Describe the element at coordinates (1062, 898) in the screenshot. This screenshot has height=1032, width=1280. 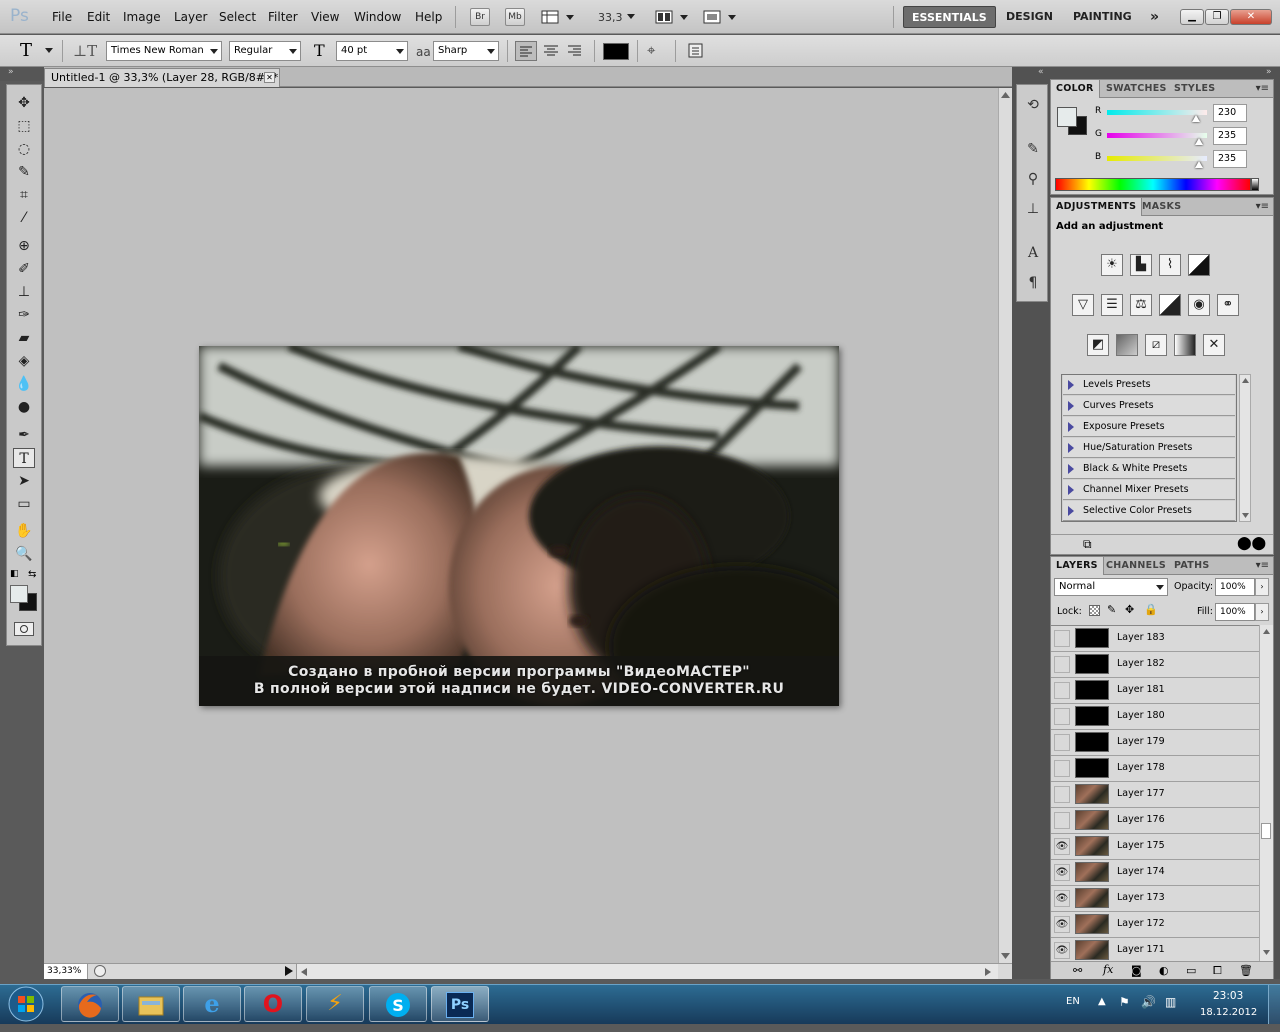
I see `visibility-eye-icon: 👁` at that location.